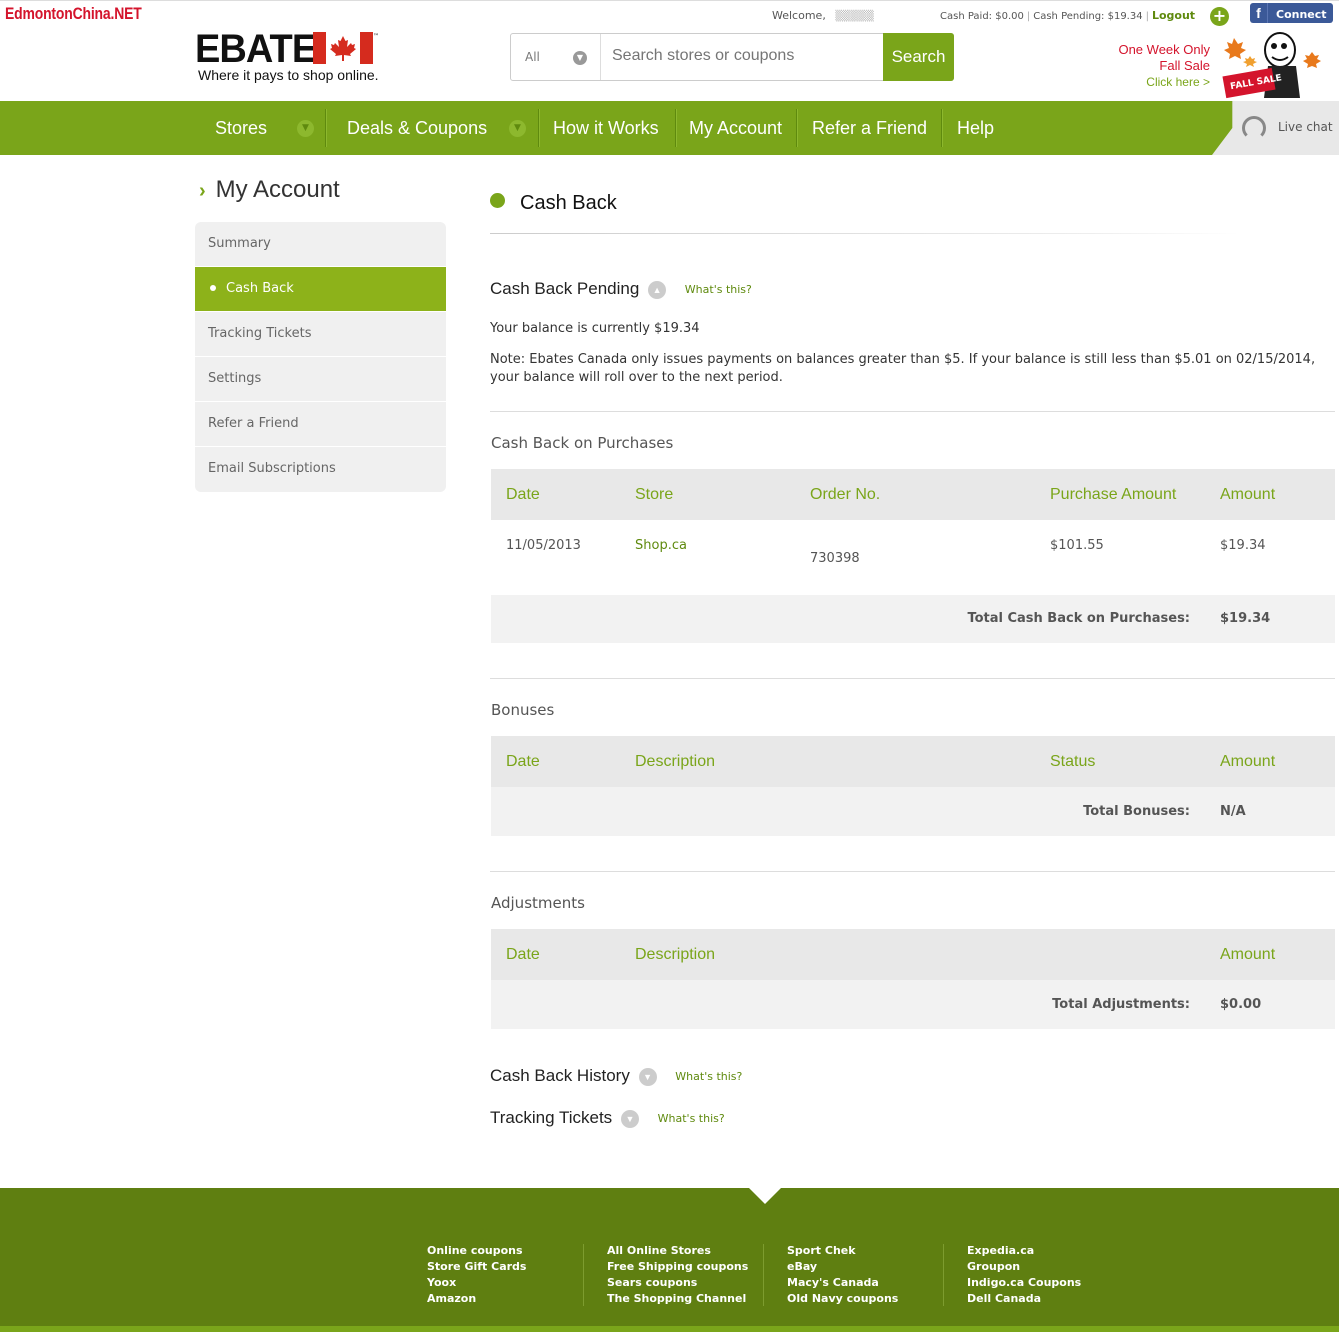 The width and height of the screenshot is (1339, 1332). Describe the element at coordinates (241, 128) in the screenshot. I see `nav-stores: Stores` at that location.